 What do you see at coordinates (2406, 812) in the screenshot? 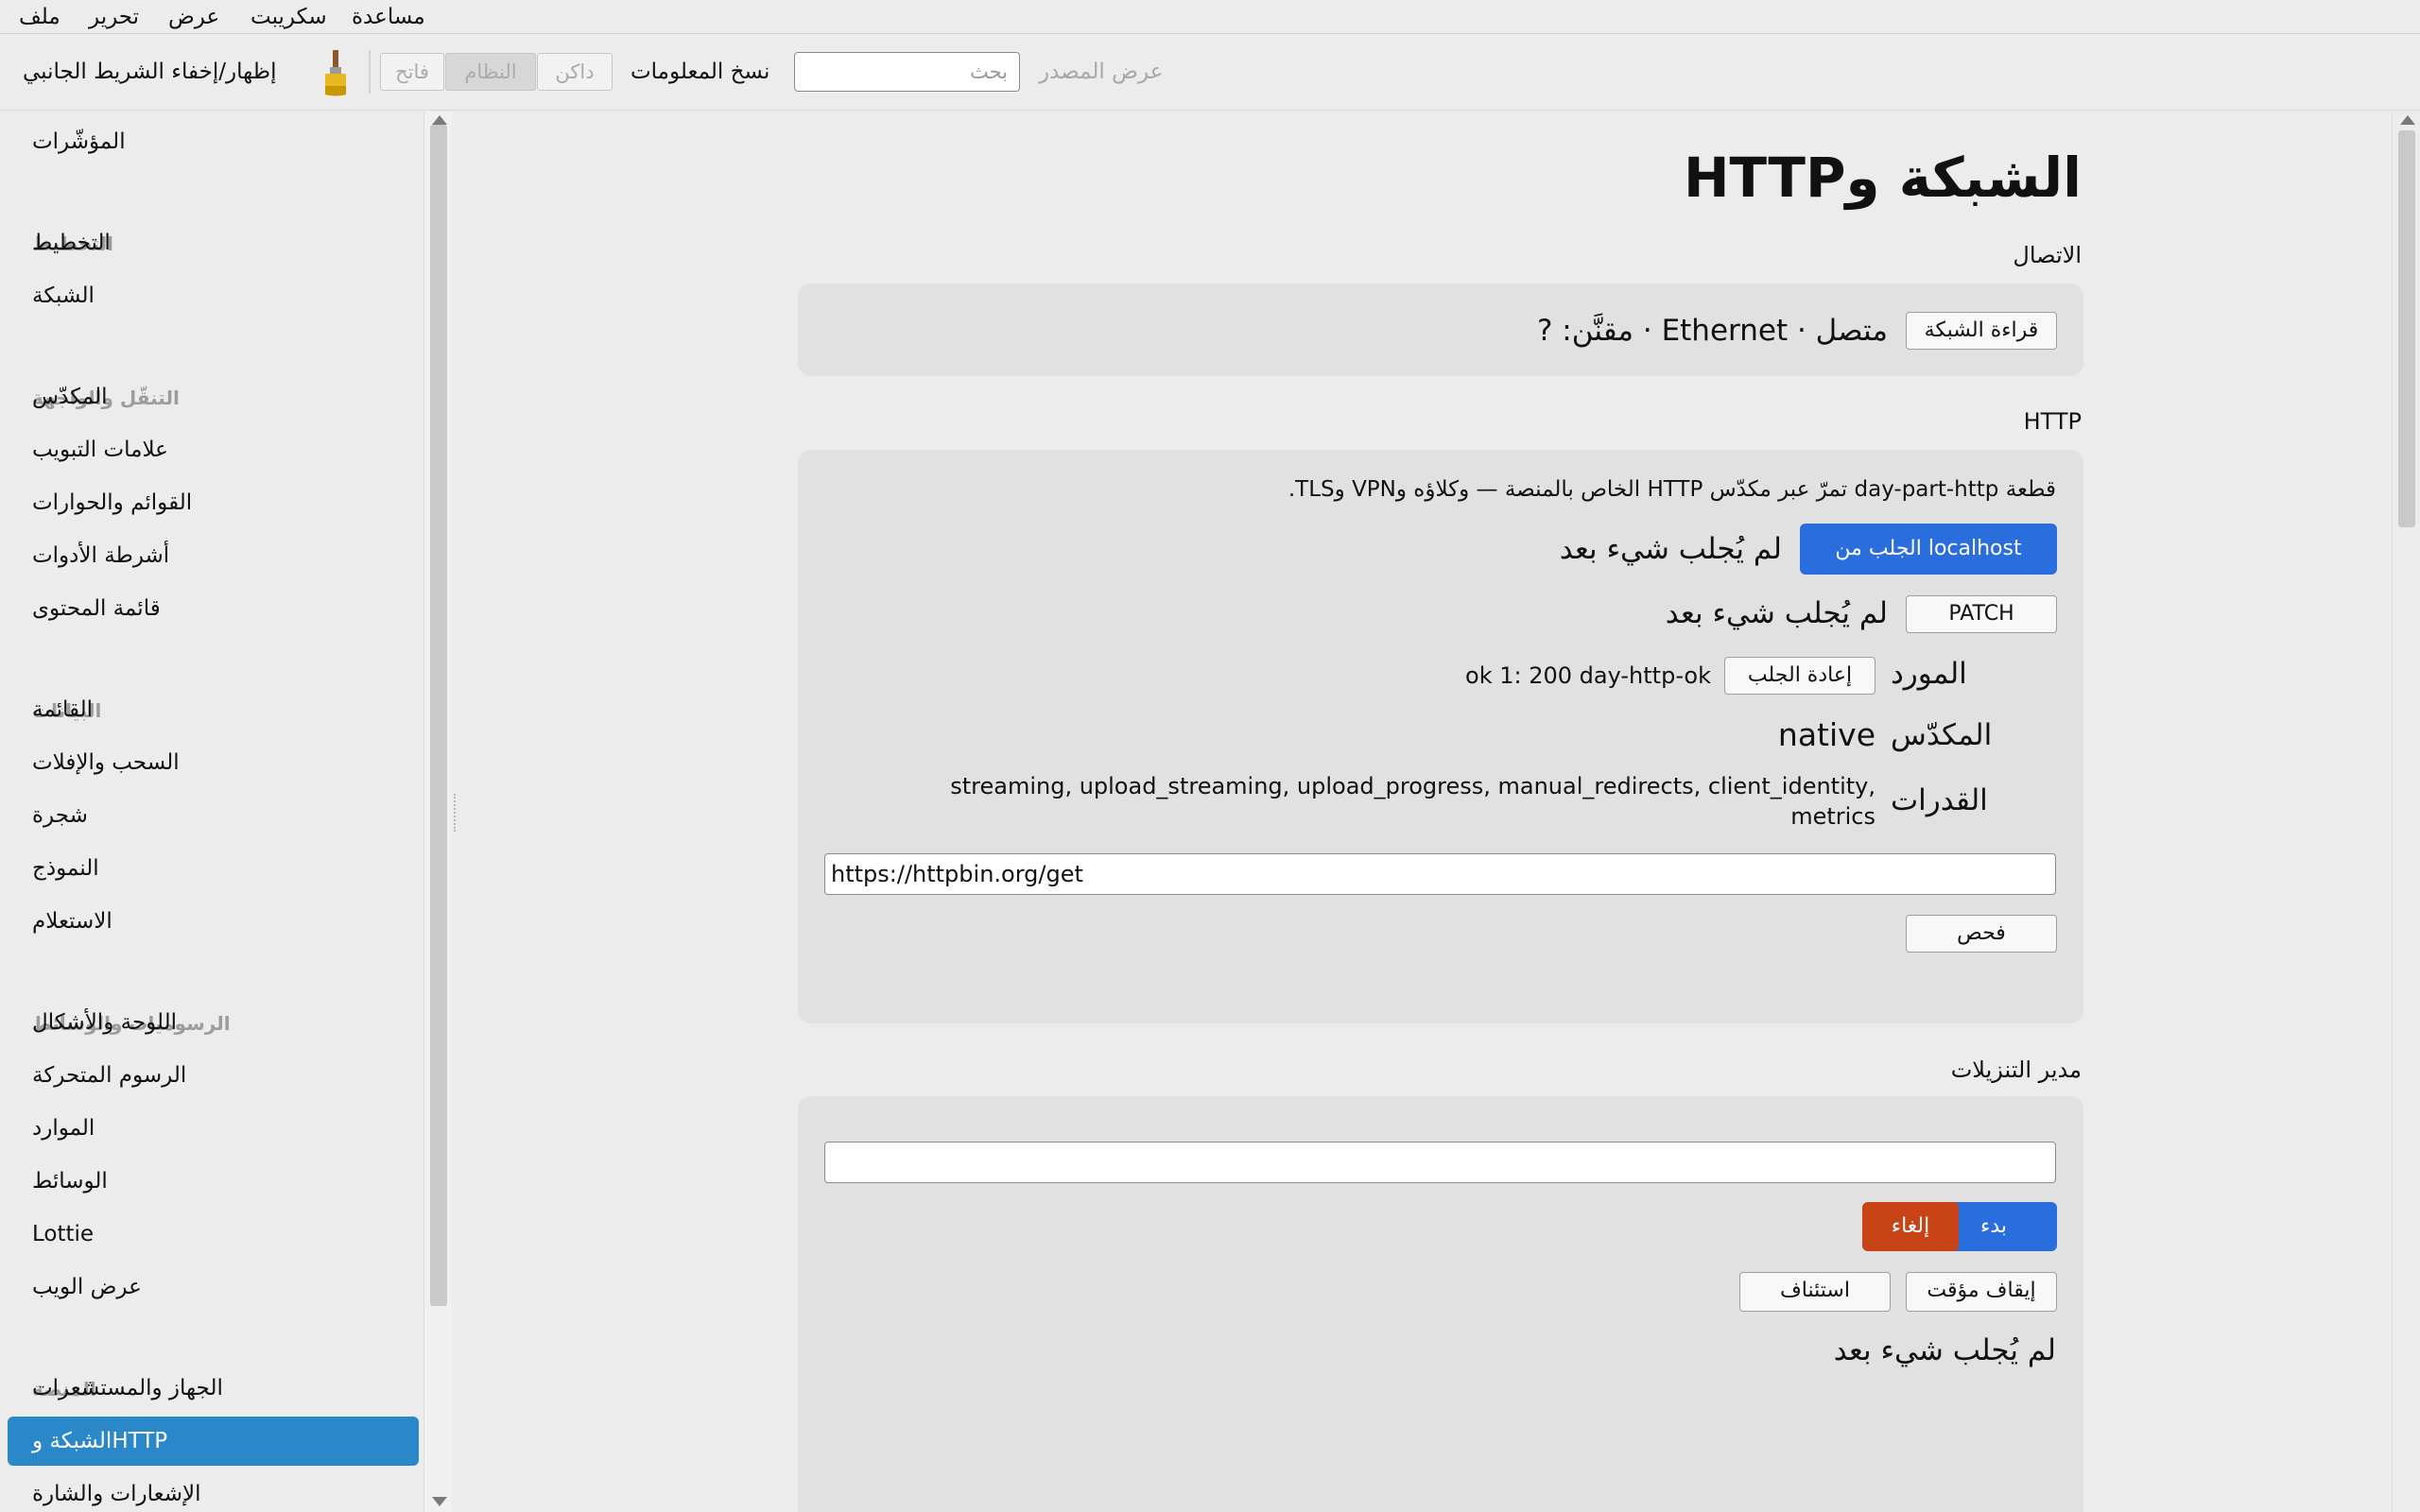
I see `main-scrollbar` at bounding box center [2406, 812].